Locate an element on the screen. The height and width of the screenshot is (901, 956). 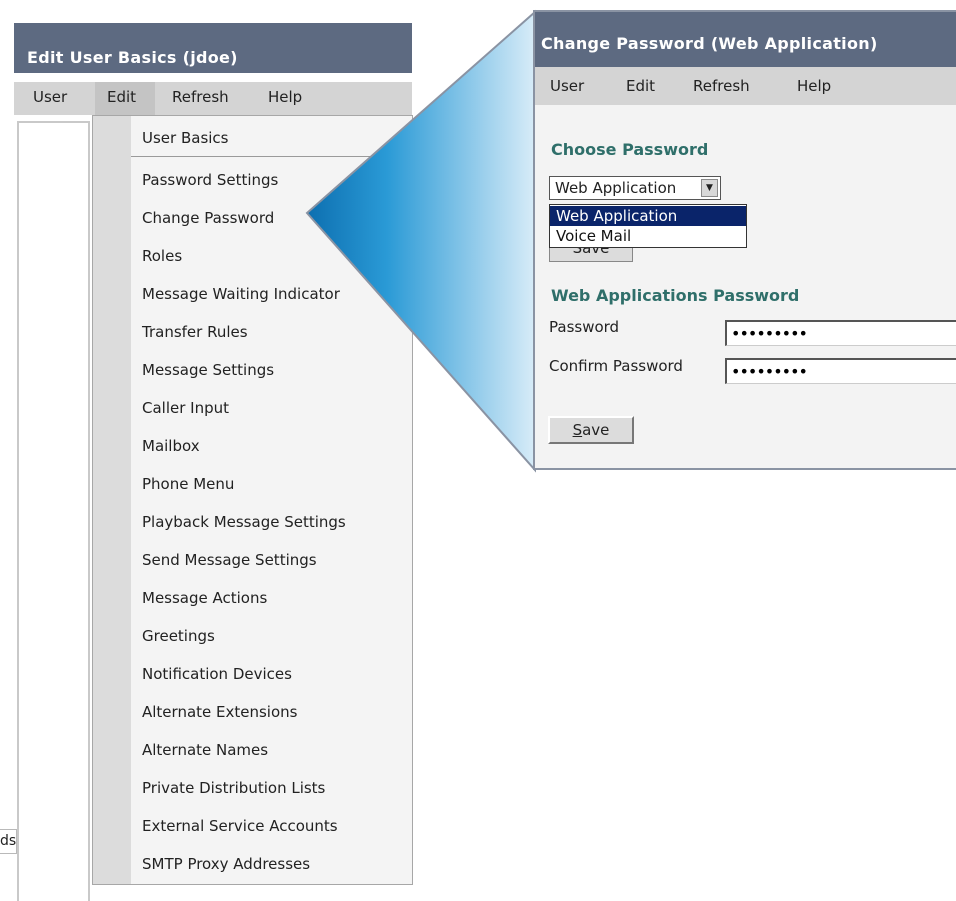
confirm-password-field: ••••••••• is located at coordinates (840, 371).